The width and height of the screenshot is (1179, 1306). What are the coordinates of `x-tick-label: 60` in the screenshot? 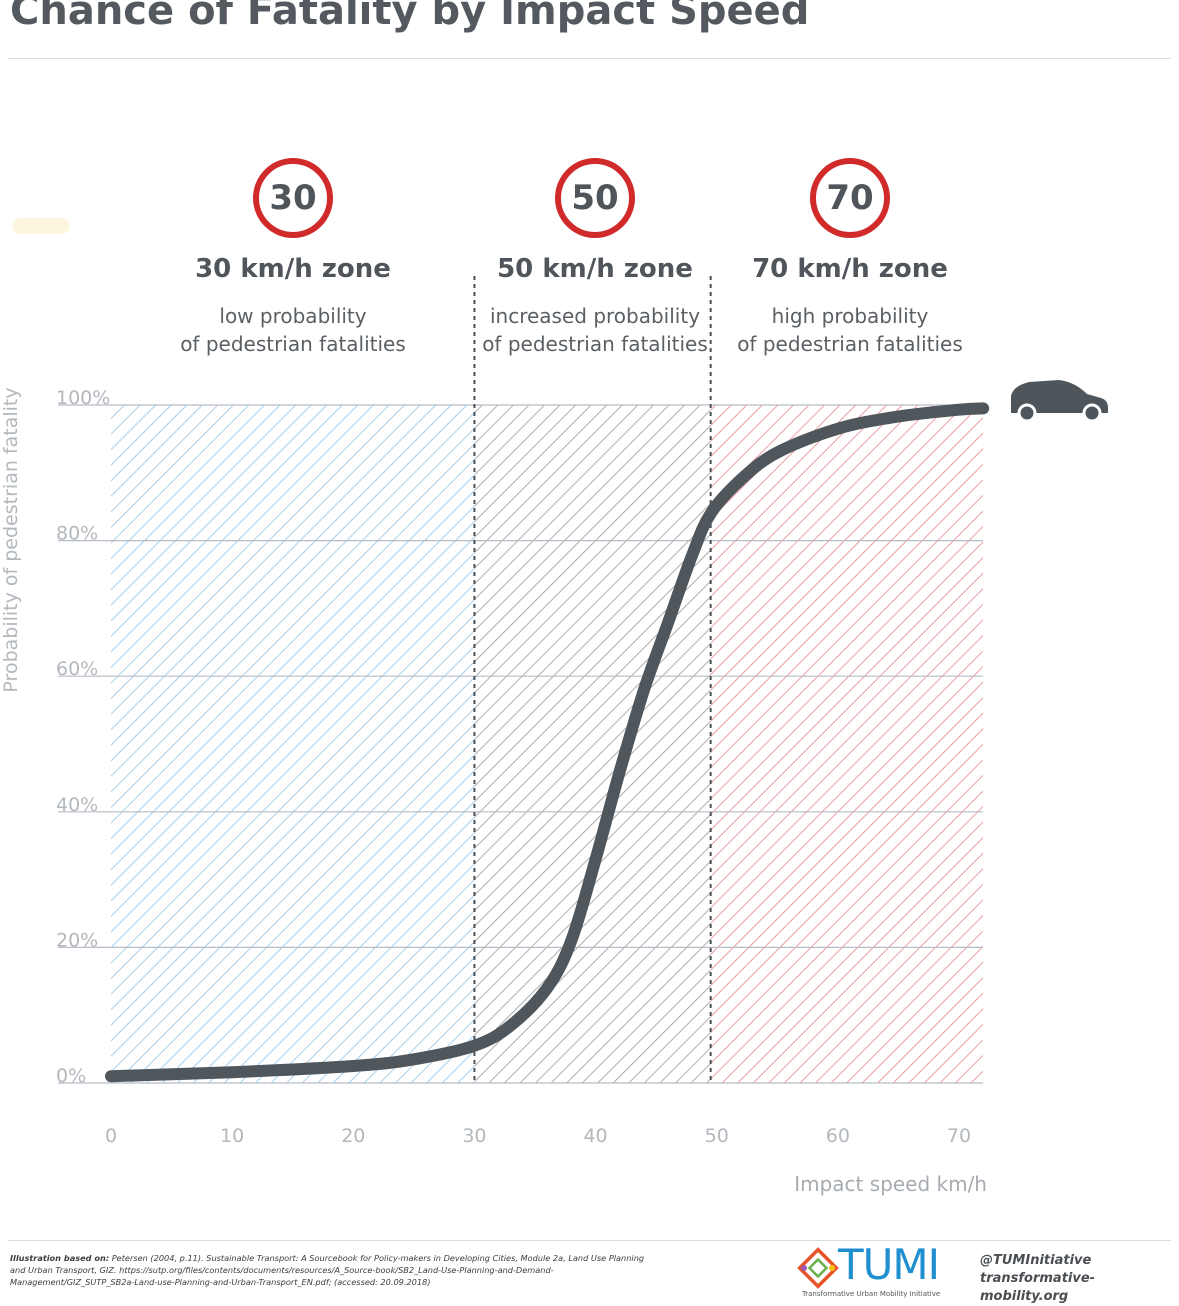 It's located at (838, 1136).